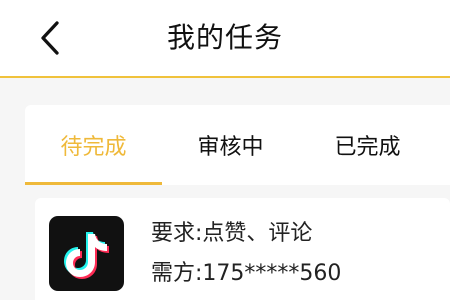 This screenshot has width=450, height=300. Describe the element at coordinates (246, 273) in the screenshot. I see `task-client: 需方:175*****560` at that location.